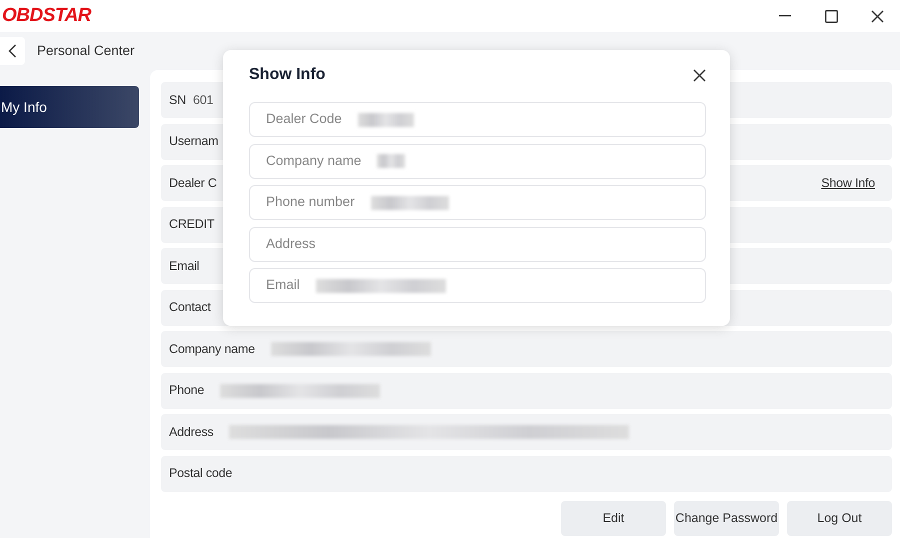 This screenshot has width=900, height=538. Describe the element at coordinates (839, 518) in the screenshot. I see `action-button: Log Out` at that location.